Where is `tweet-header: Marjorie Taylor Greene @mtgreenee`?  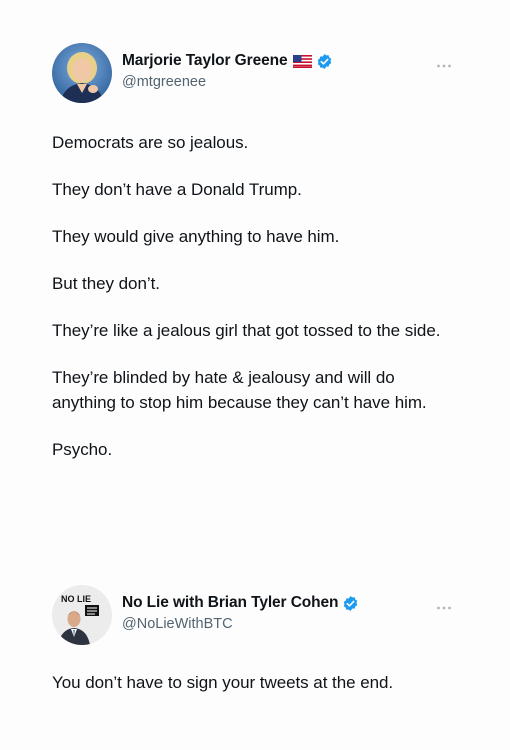
tweet-header: Marjorie Taylor Greene @mtgreenee is located at coordinates (257, 72).